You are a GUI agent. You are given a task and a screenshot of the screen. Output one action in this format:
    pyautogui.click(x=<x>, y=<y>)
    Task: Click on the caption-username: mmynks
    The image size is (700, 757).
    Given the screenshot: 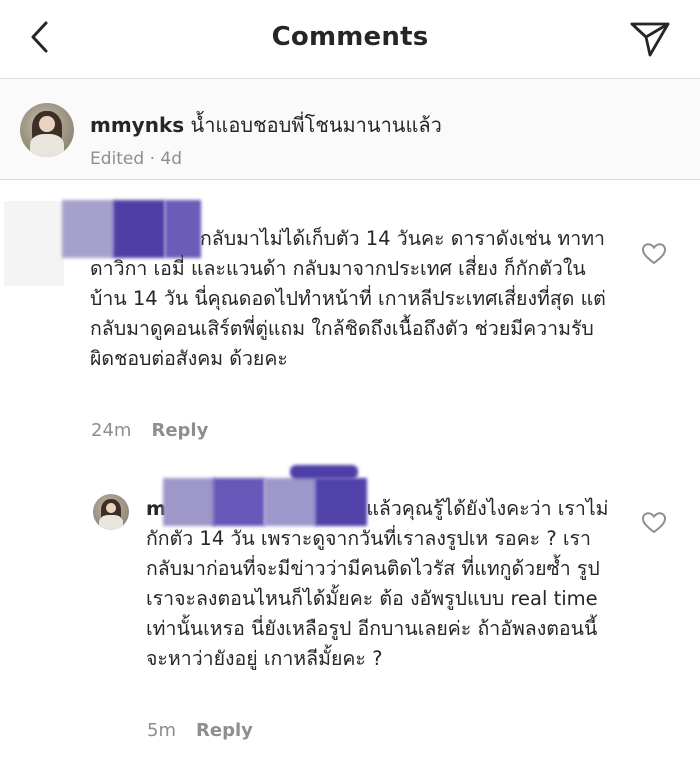 What is the action you would take?
    pyautogui.click(x=137, y=125)
    